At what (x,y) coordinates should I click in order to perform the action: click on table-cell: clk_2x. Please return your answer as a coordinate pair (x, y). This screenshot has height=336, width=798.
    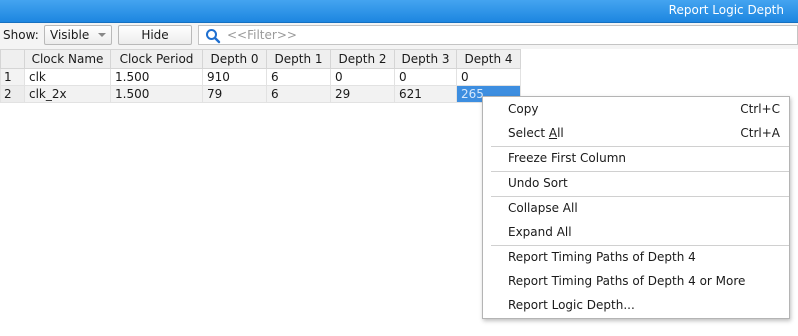
    Looking at the image, I should click on (67, 94).